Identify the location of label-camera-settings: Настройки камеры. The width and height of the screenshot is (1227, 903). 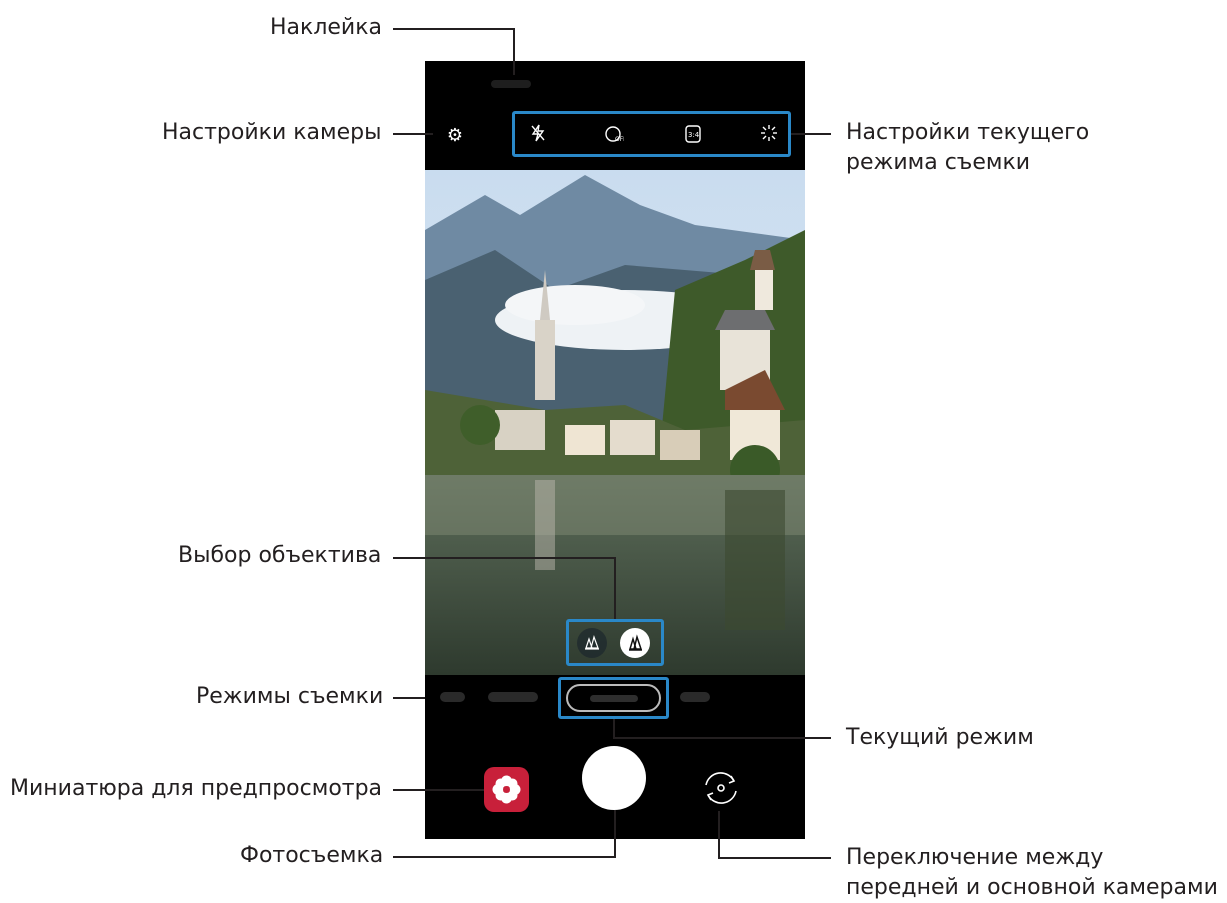
(272, 132).